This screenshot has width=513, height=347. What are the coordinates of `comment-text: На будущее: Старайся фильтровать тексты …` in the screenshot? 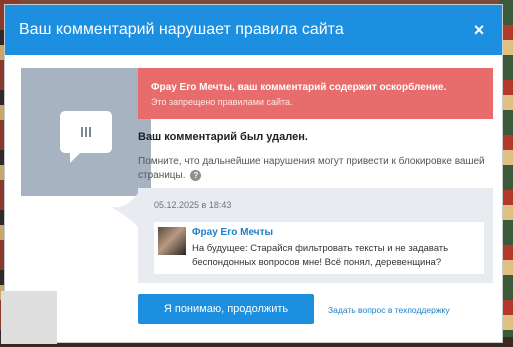 It's located at (320, 255).